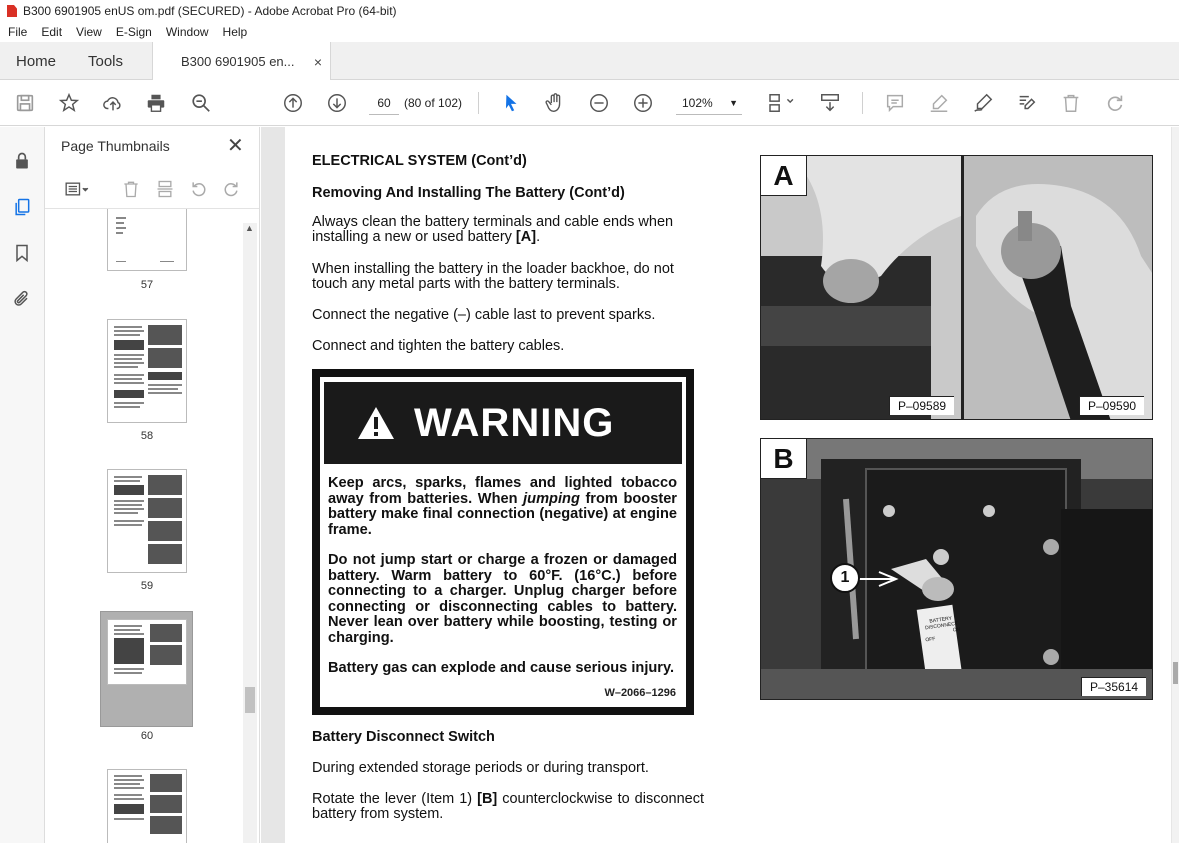  I want to click on warning-code: W–2066–1296, so click(640, 693).